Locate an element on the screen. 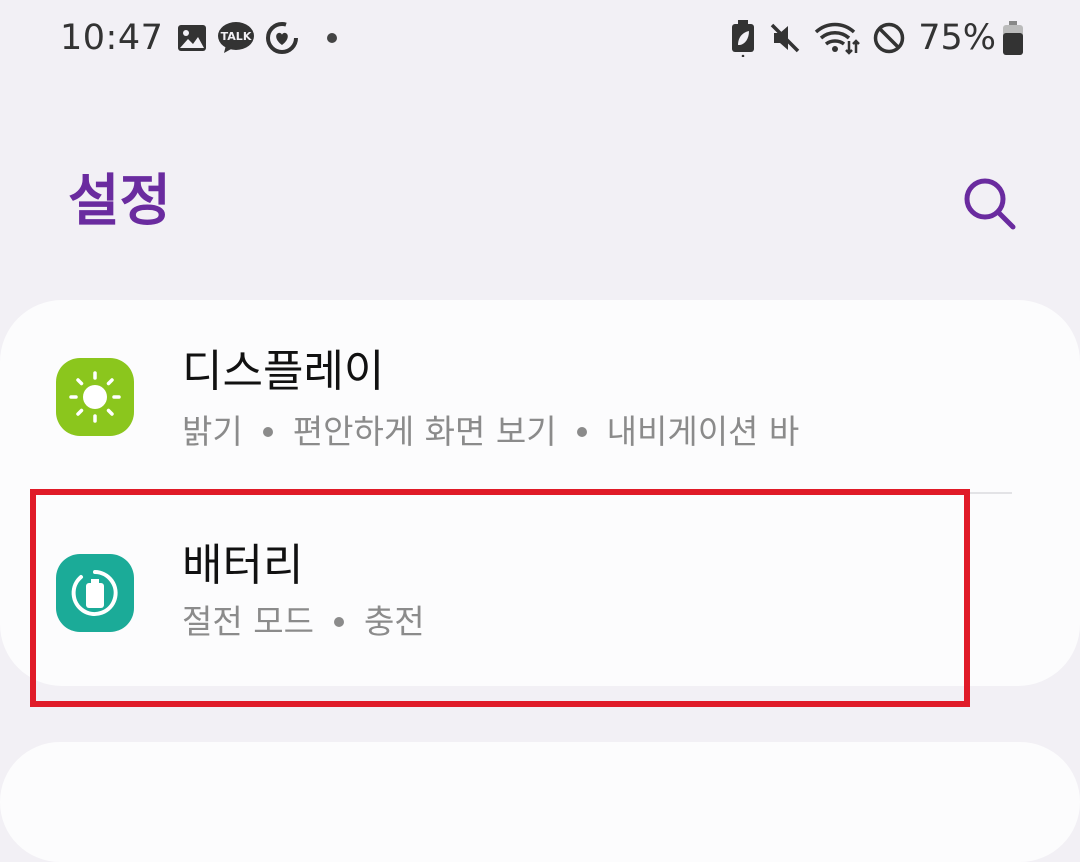 The height and width of the screenshot is (862, 1080). health-icon is located at coordinates (282, 38).